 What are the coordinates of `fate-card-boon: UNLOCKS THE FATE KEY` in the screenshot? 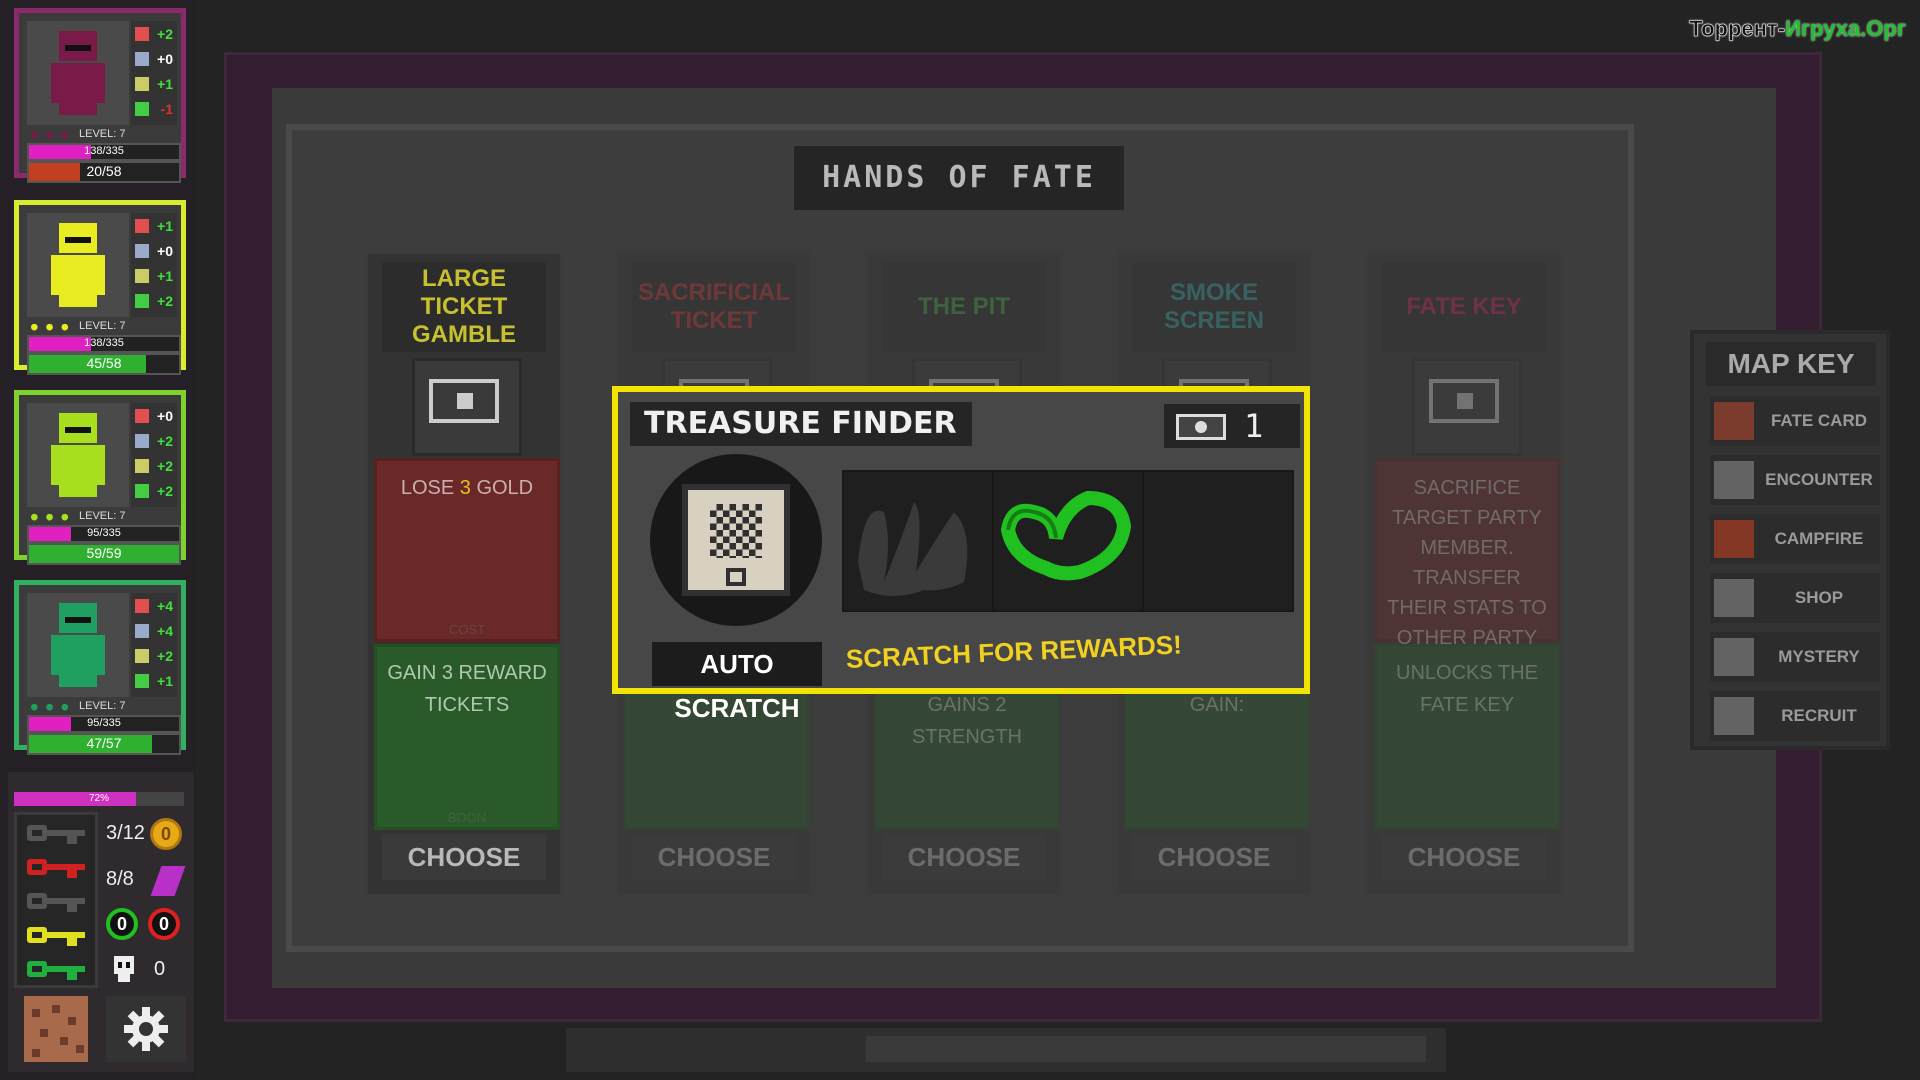 It's located at (1467, 737).